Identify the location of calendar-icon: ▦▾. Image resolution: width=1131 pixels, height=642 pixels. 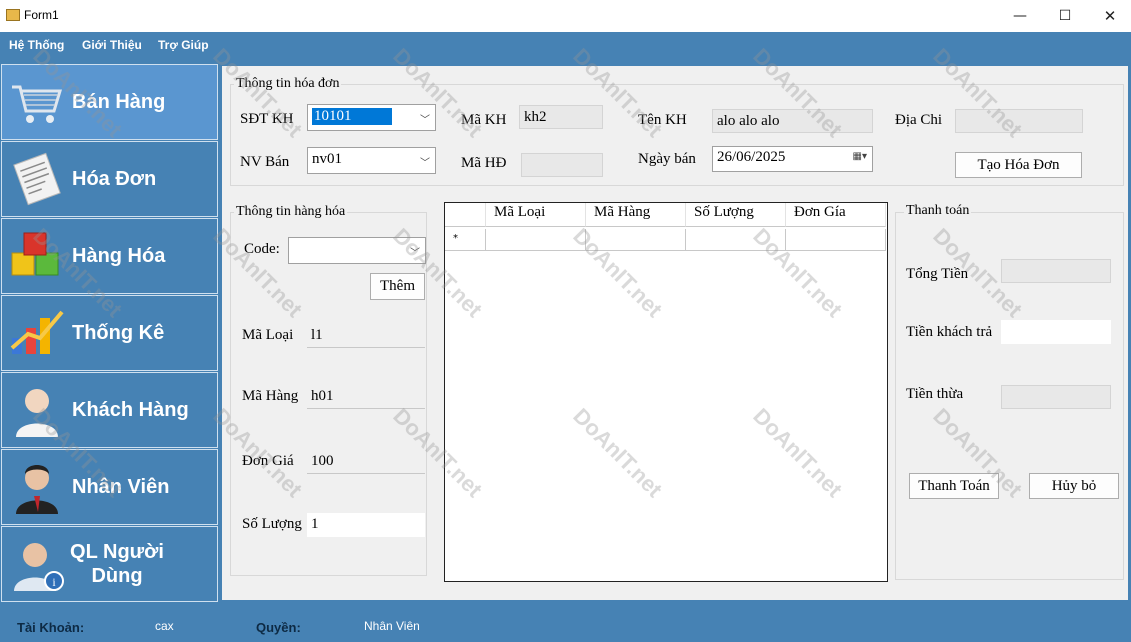
(860, 156).